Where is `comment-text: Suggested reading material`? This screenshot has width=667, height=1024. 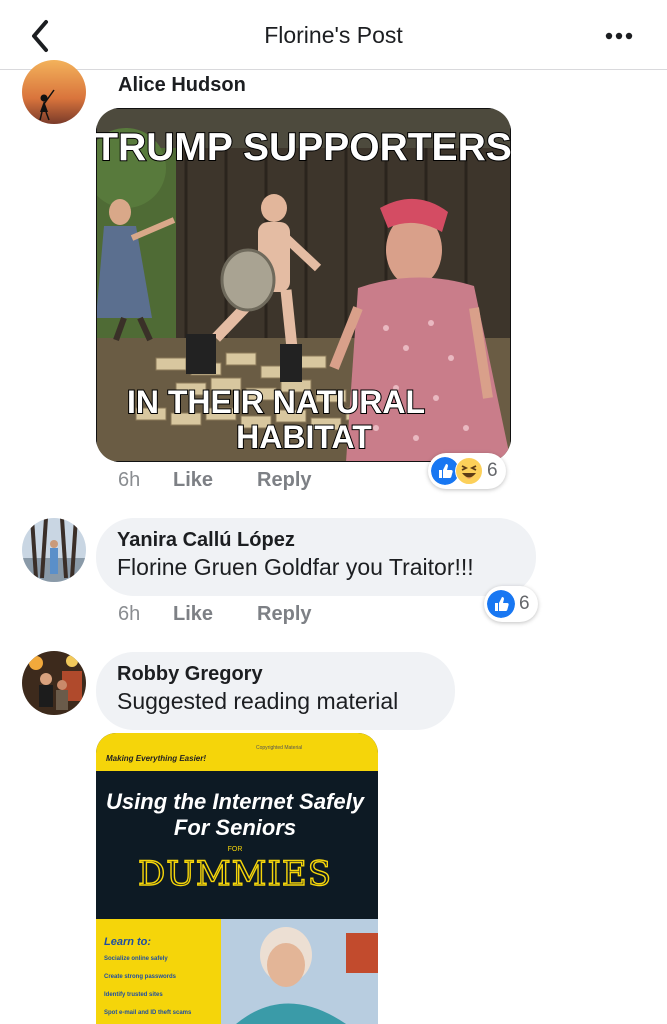
comment-text: Suggested reading material is located at coordinates (258, 701).